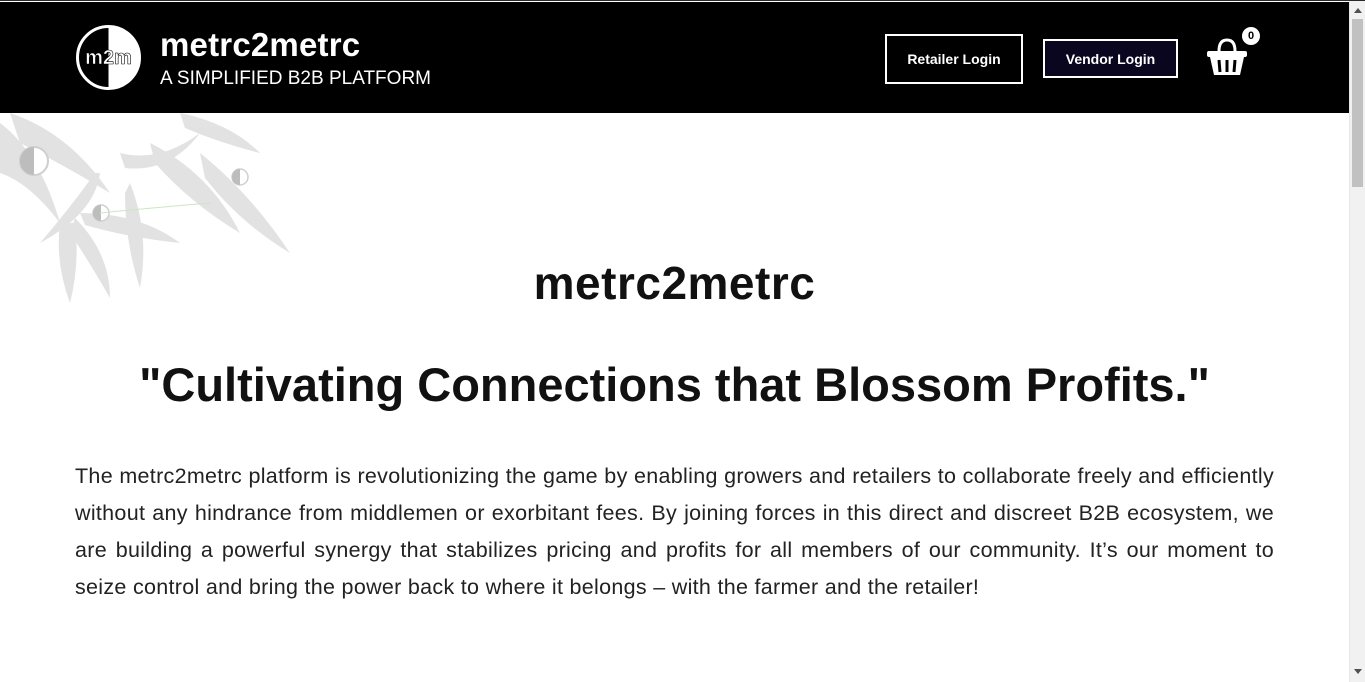 This screenshot has height=682, width=1365. What do you see at coordinates (1358, 671) in the screenshot?
I see `scroll-down-arrow-icon` at bounding box center [1358, 671].